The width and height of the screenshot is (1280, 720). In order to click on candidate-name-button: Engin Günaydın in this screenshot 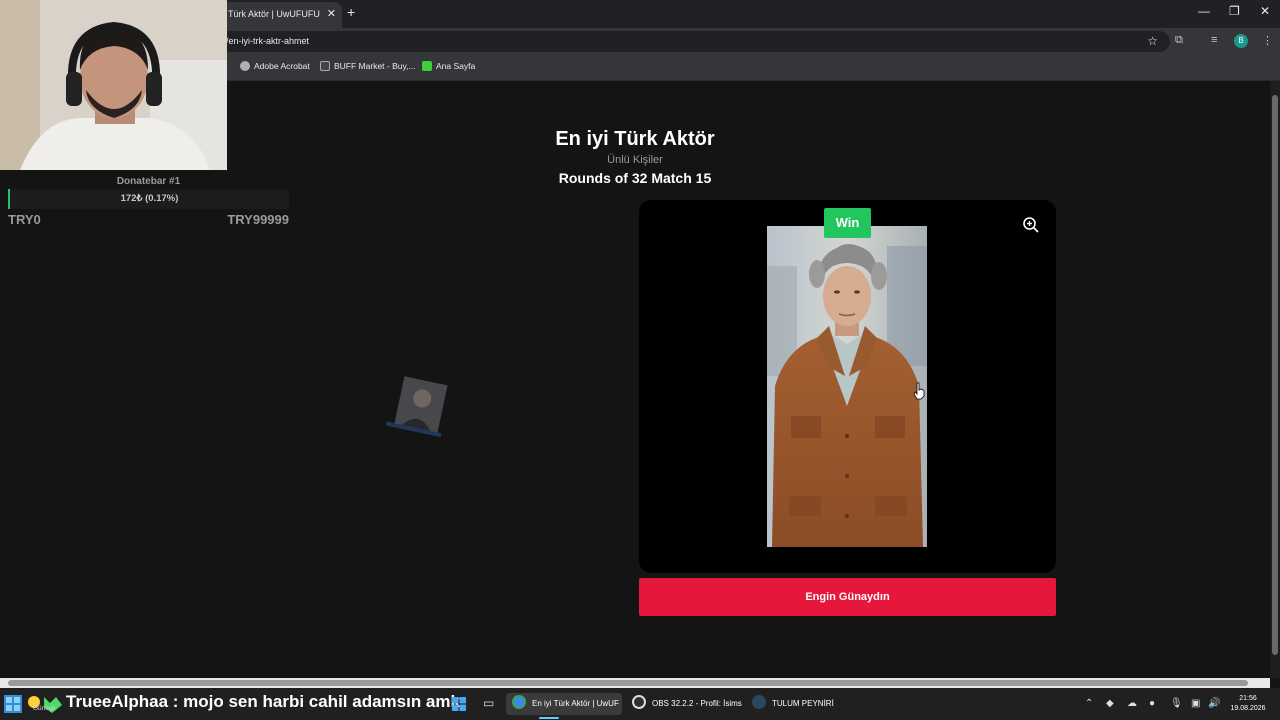, I will do `click(847, 597)`.